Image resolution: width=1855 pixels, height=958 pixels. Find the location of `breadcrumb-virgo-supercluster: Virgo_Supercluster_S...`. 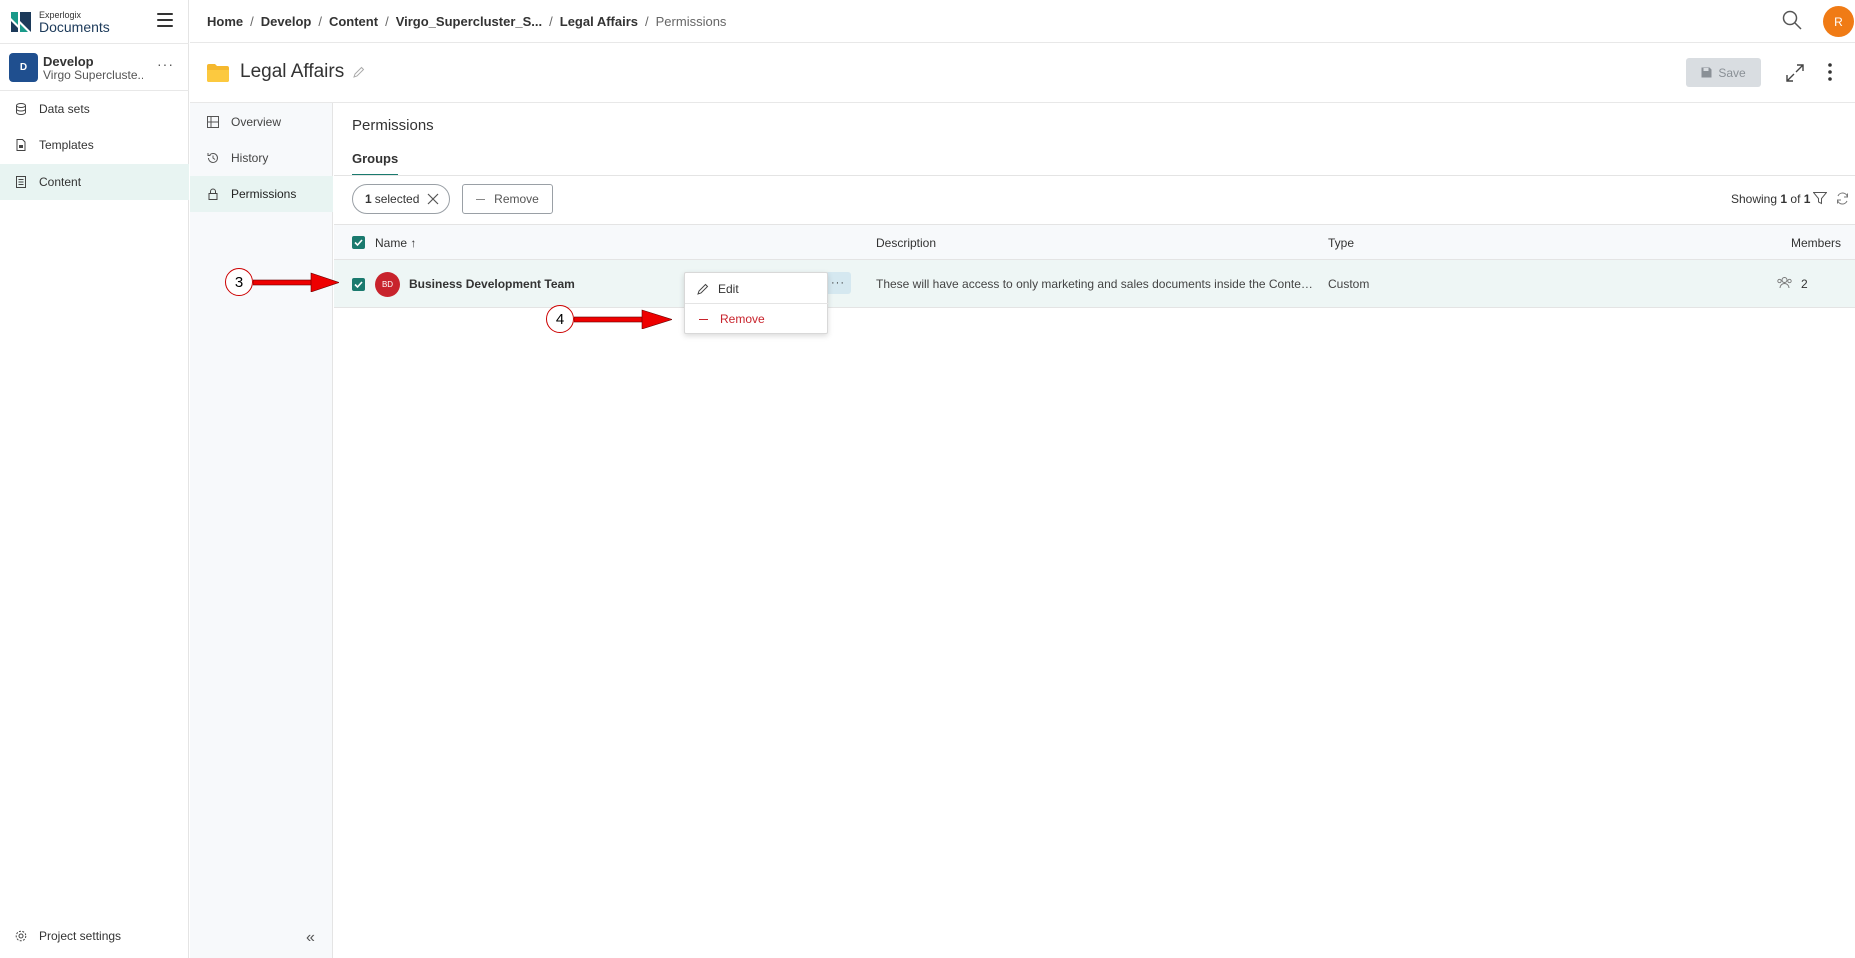

breadcrumb-virgo-supercluster: Virgo_Supercluster_S... is located at coordinates (469, 21).